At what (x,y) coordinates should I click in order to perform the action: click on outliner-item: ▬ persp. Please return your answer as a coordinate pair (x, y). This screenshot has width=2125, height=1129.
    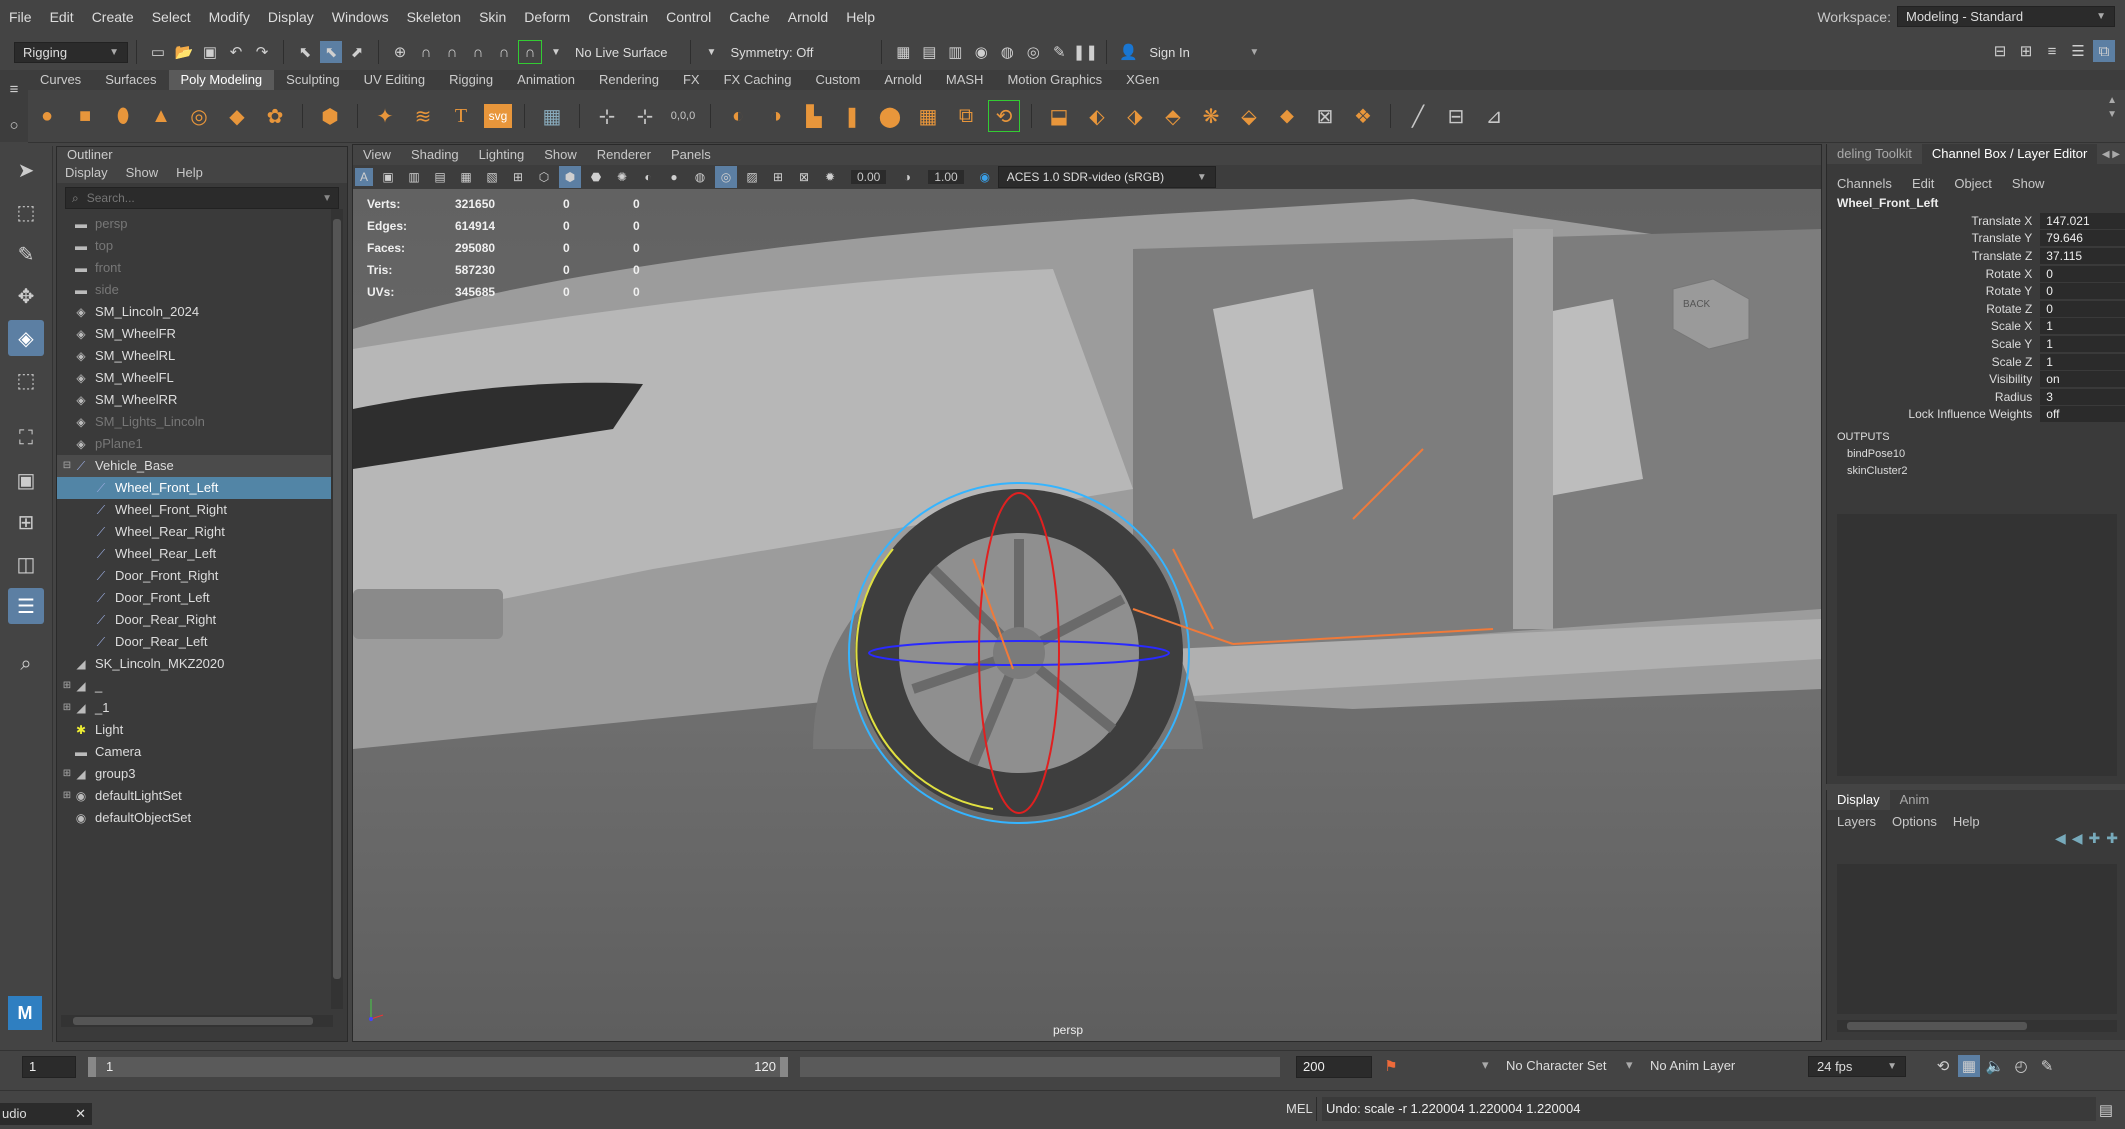
    Looking at the image, I should click on (194, 224).